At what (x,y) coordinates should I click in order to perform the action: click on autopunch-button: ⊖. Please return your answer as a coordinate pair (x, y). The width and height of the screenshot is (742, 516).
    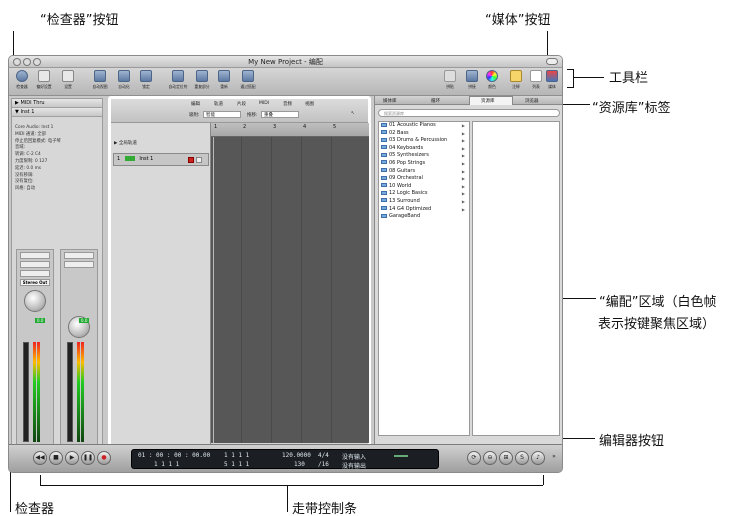
    Looking at the image, I should click on (490, 458).